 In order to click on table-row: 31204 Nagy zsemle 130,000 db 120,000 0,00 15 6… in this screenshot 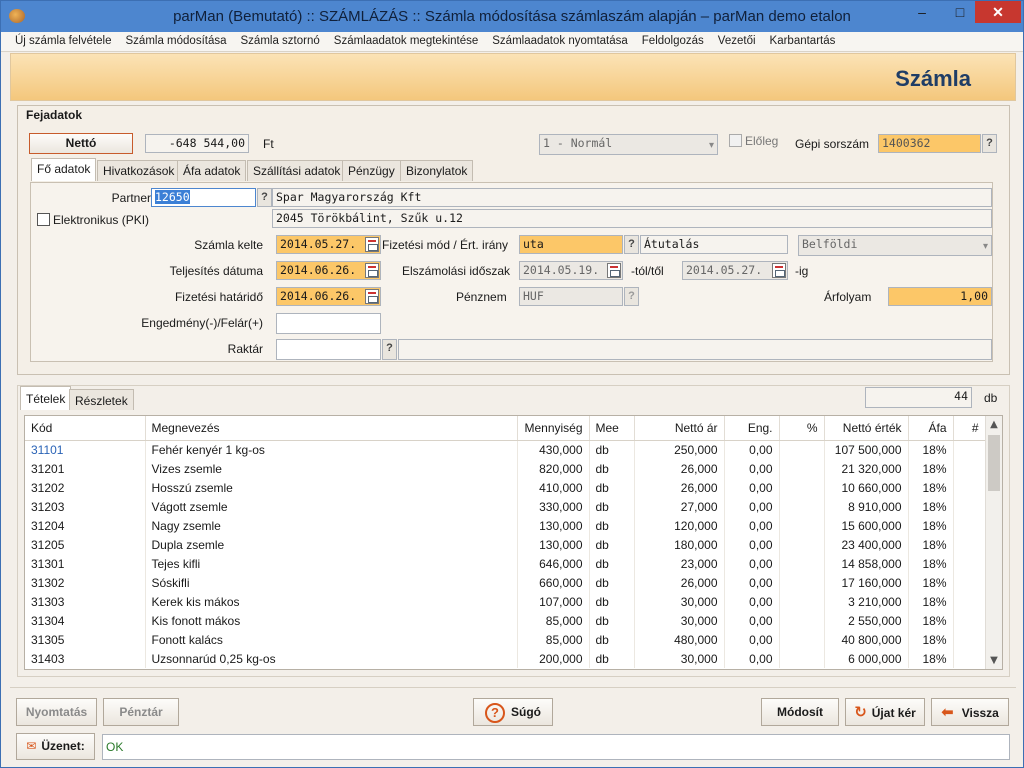, I will do `click(505, 525)`.